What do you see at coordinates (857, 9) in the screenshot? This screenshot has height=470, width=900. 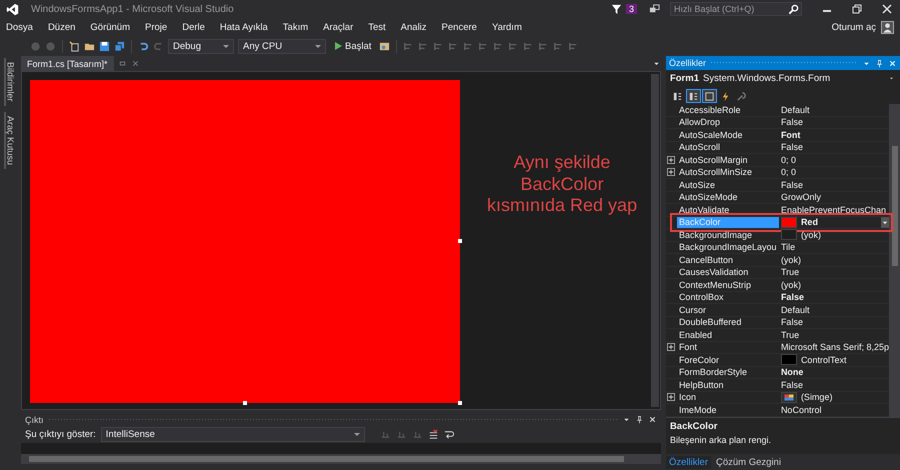 I see `restore-icon` at bounding box center [857, 9].